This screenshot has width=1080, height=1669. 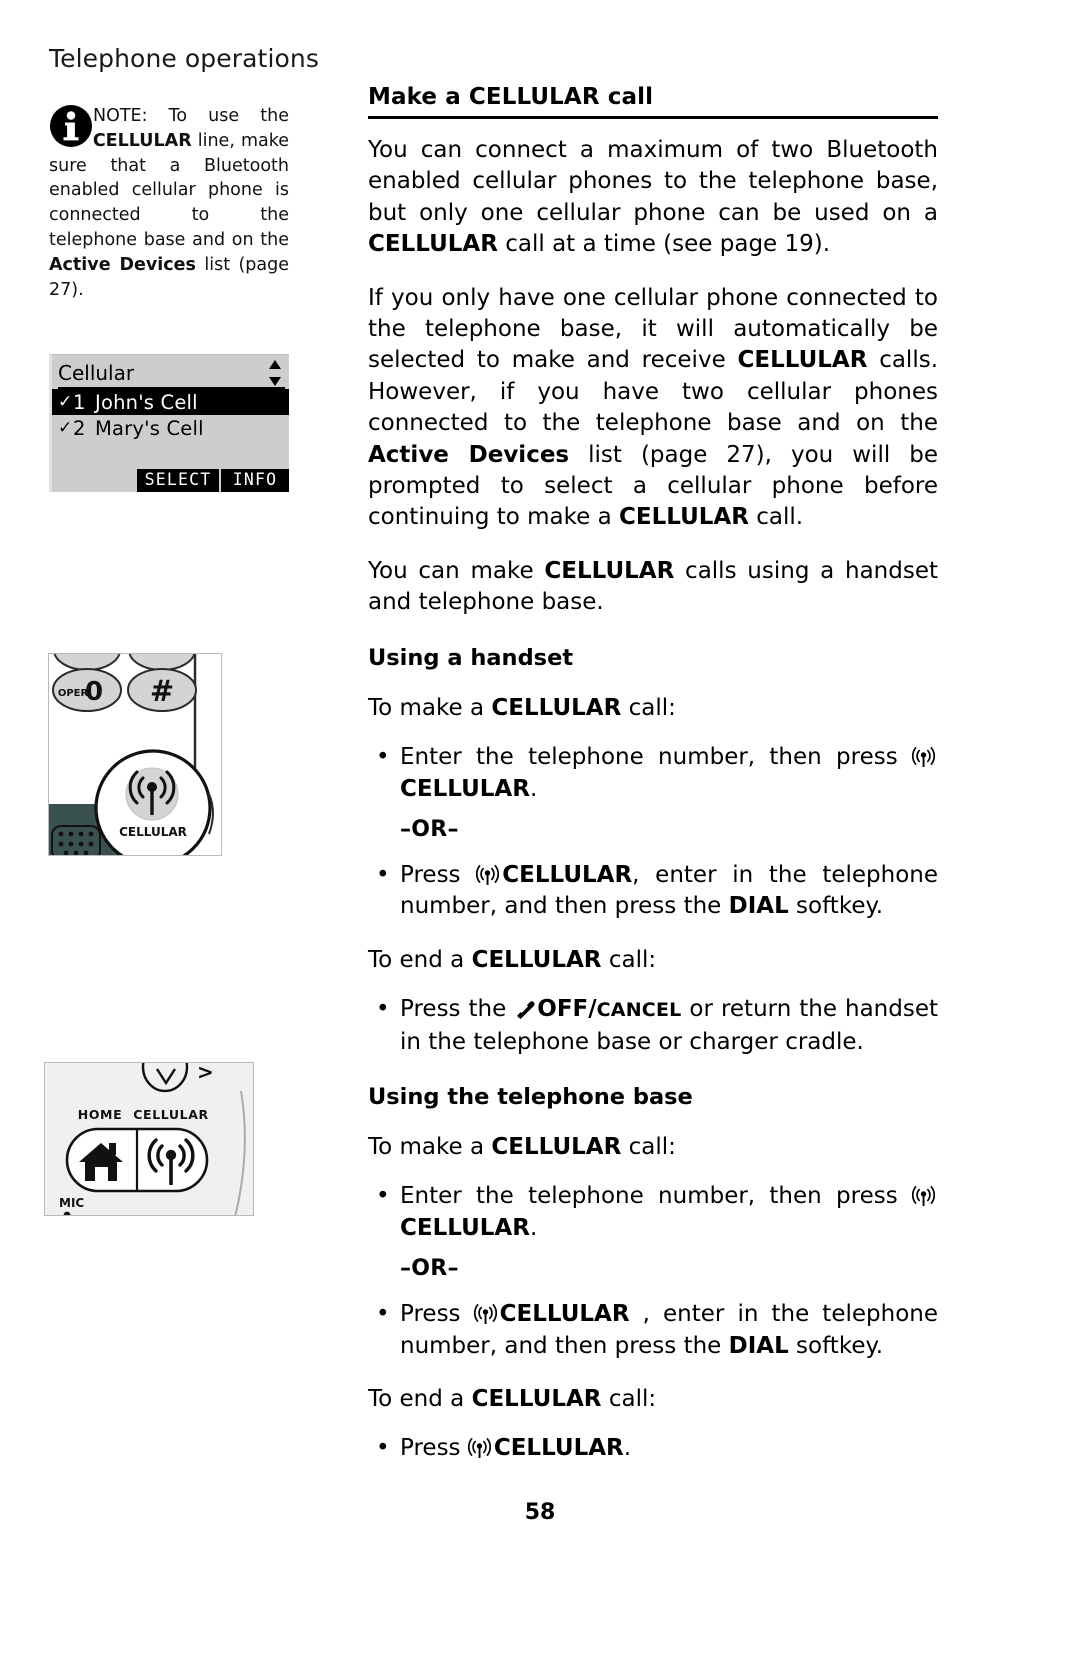 I want to click on handset-keypad-figure: OPER 0 # CELLULAR, so click(x=135, y=754).